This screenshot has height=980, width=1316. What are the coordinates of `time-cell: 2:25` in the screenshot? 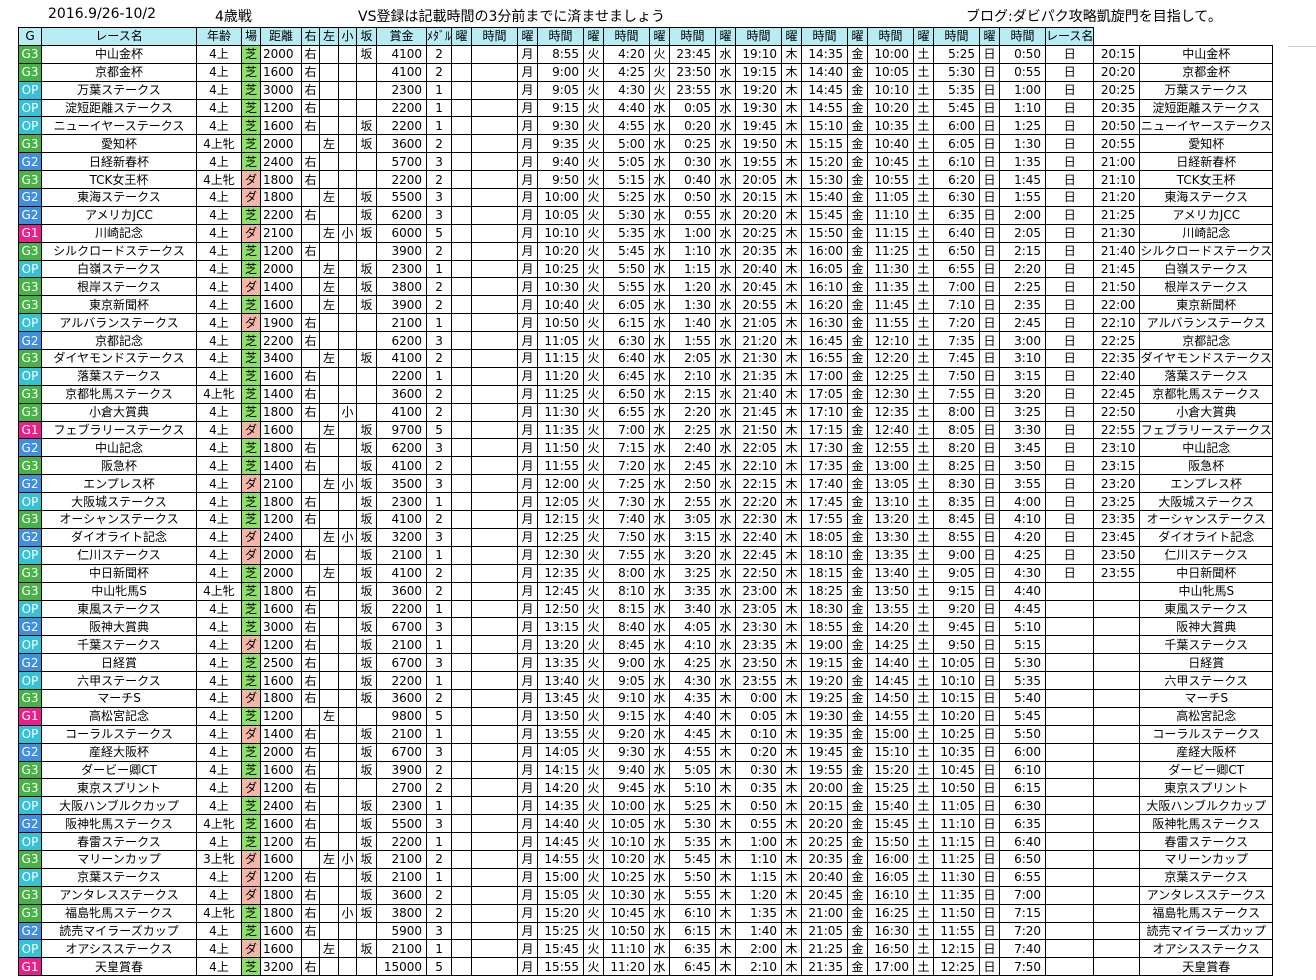 It's located at (1023, 287).